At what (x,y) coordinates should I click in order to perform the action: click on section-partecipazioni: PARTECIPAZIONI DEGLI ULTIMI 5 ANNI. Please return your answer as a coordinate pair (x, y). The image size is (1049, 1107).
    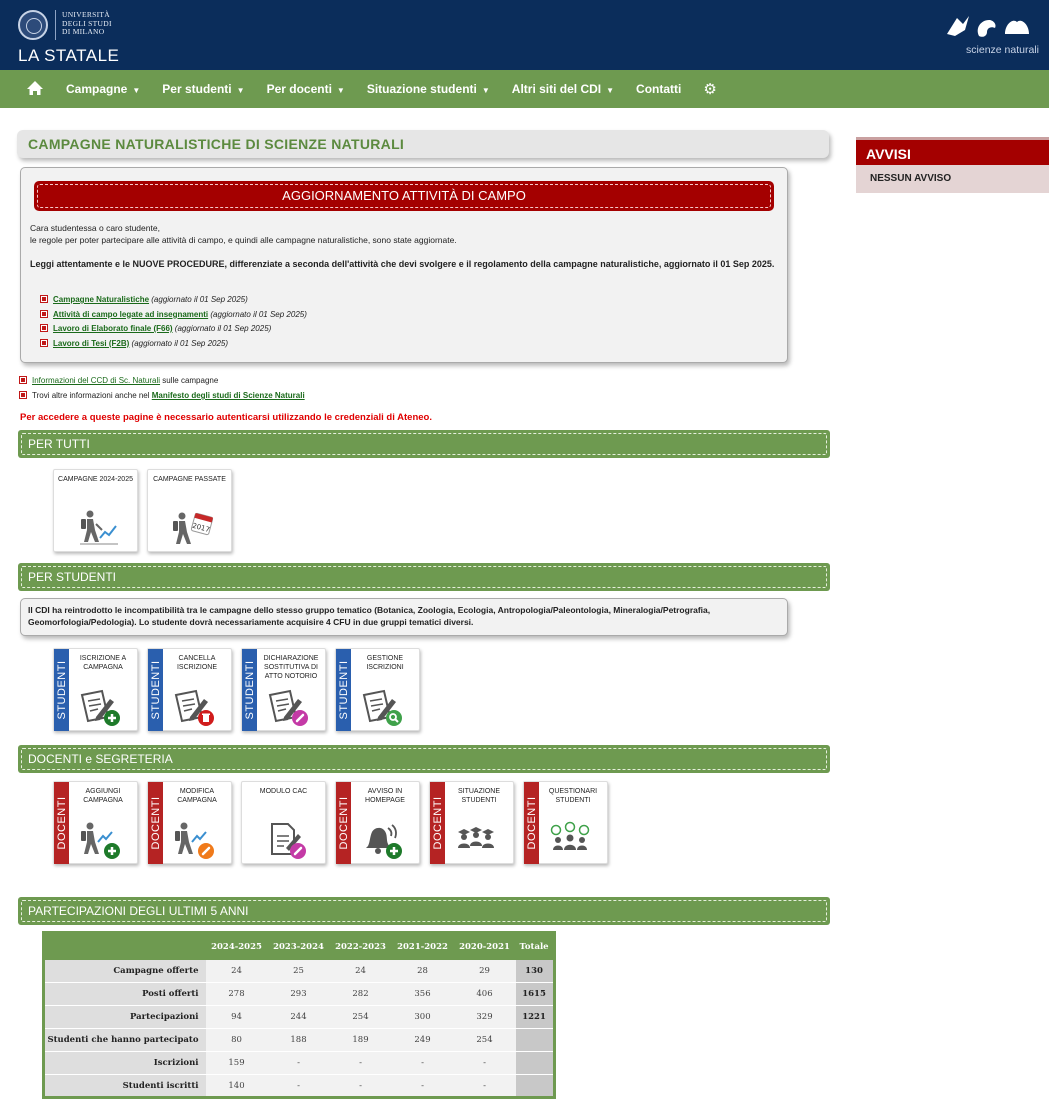
    Looking at the image, I should click on (424, 911).